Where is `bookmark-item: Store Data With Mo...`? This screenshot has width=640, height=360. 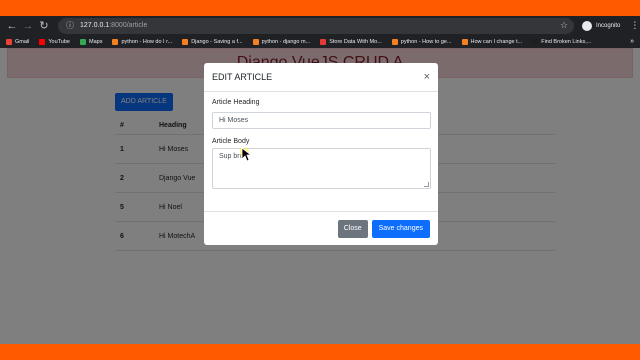
bookmark-item: Store Data With Mo... is located at coordinates (351, 41).